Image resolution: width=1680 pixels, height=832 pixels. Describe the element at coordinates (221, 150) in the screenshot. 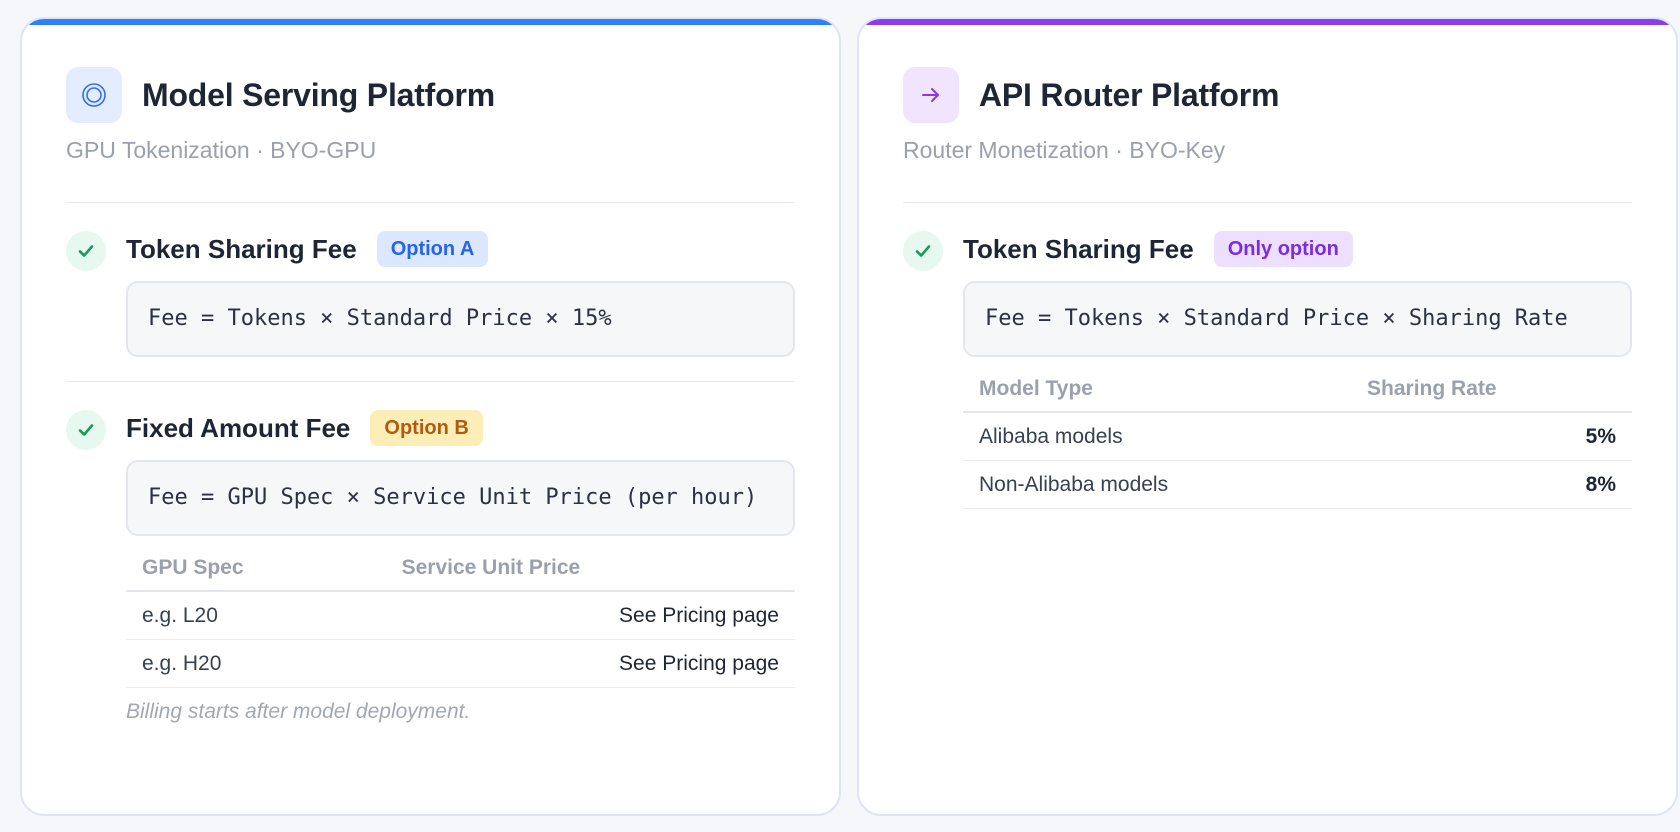

I see `card-subtitle: GPU Tokenization · BYO-GPU` at that location.